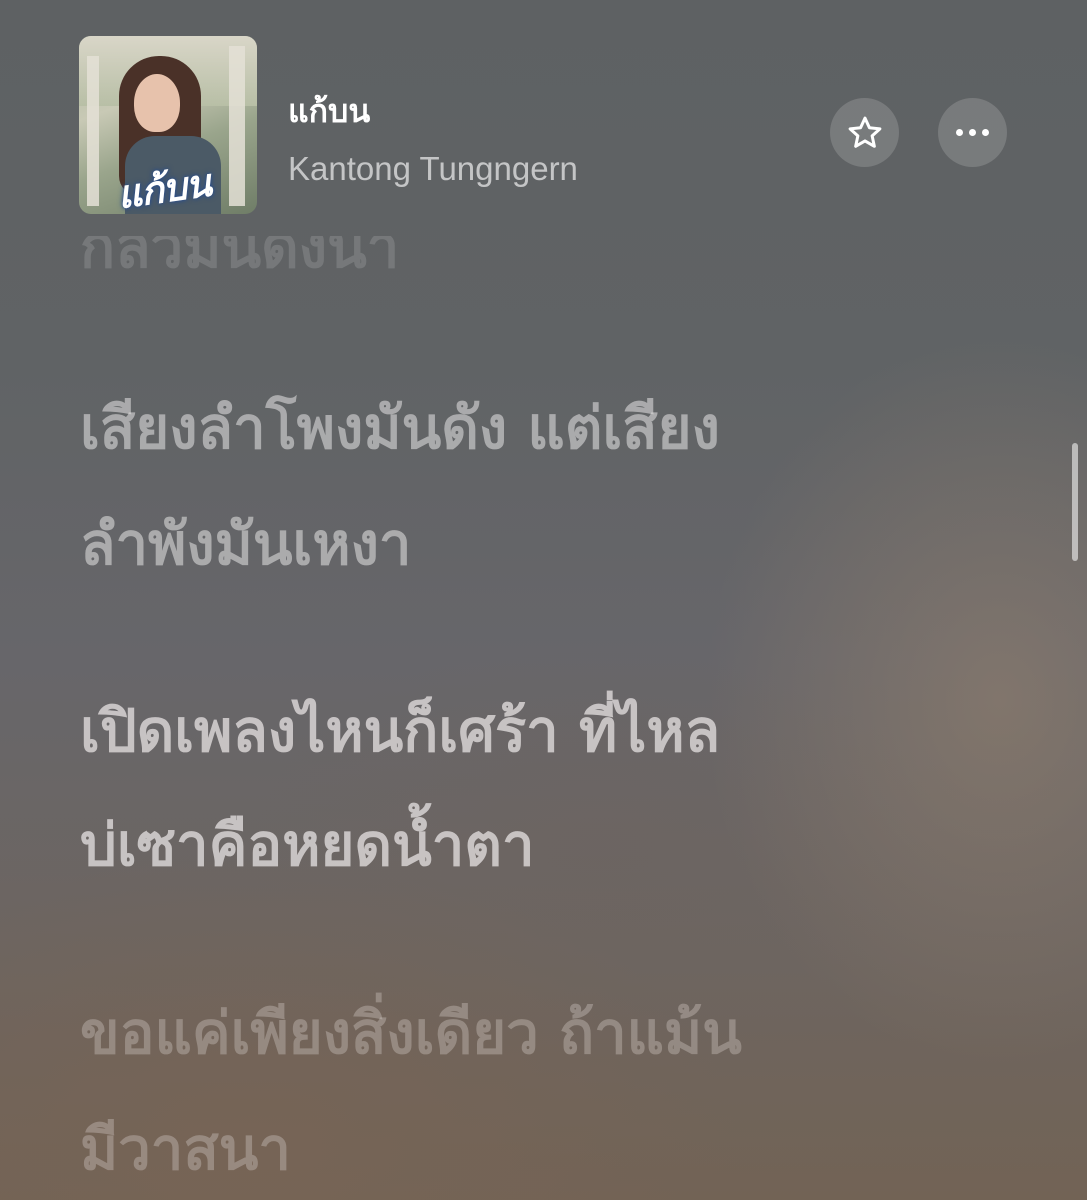 The image size is (1087, 1200). I want to click on more-options-button, so click(972, 132).